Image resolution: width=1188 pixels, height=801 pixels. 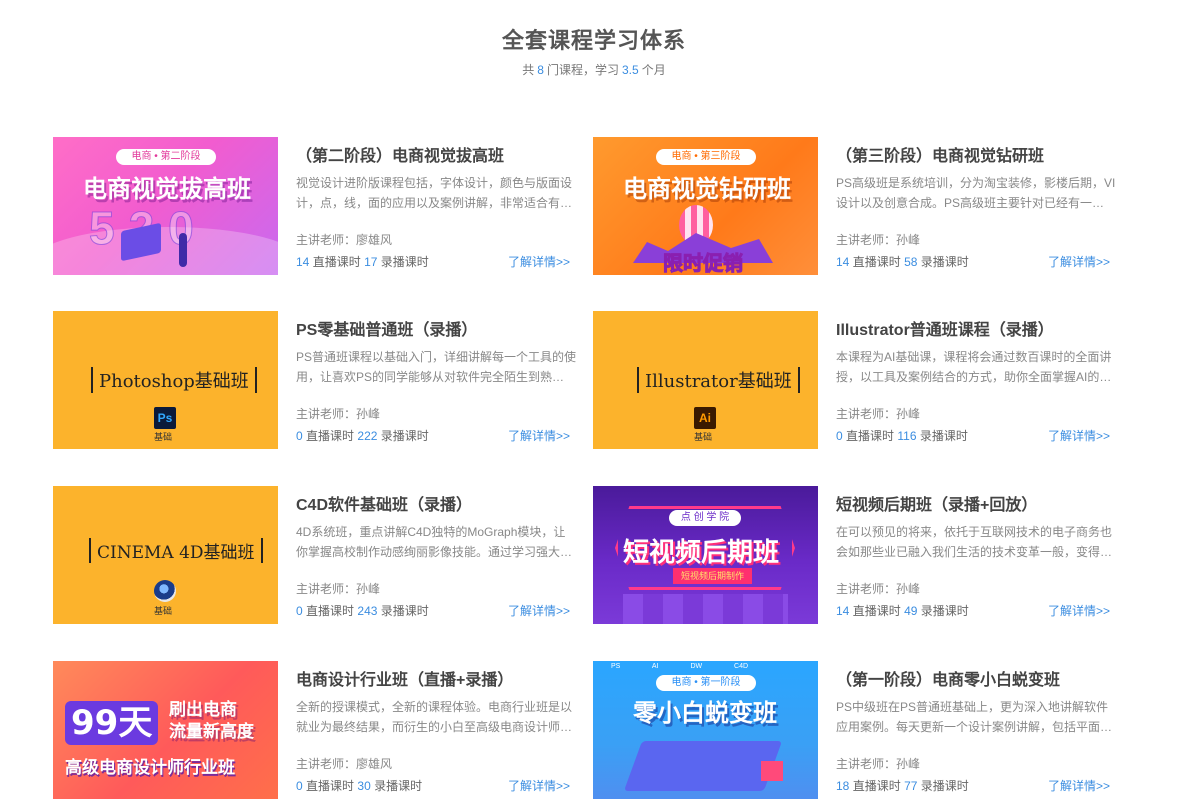 I want to click on live-hours: 18, so click(x=843, y=786).